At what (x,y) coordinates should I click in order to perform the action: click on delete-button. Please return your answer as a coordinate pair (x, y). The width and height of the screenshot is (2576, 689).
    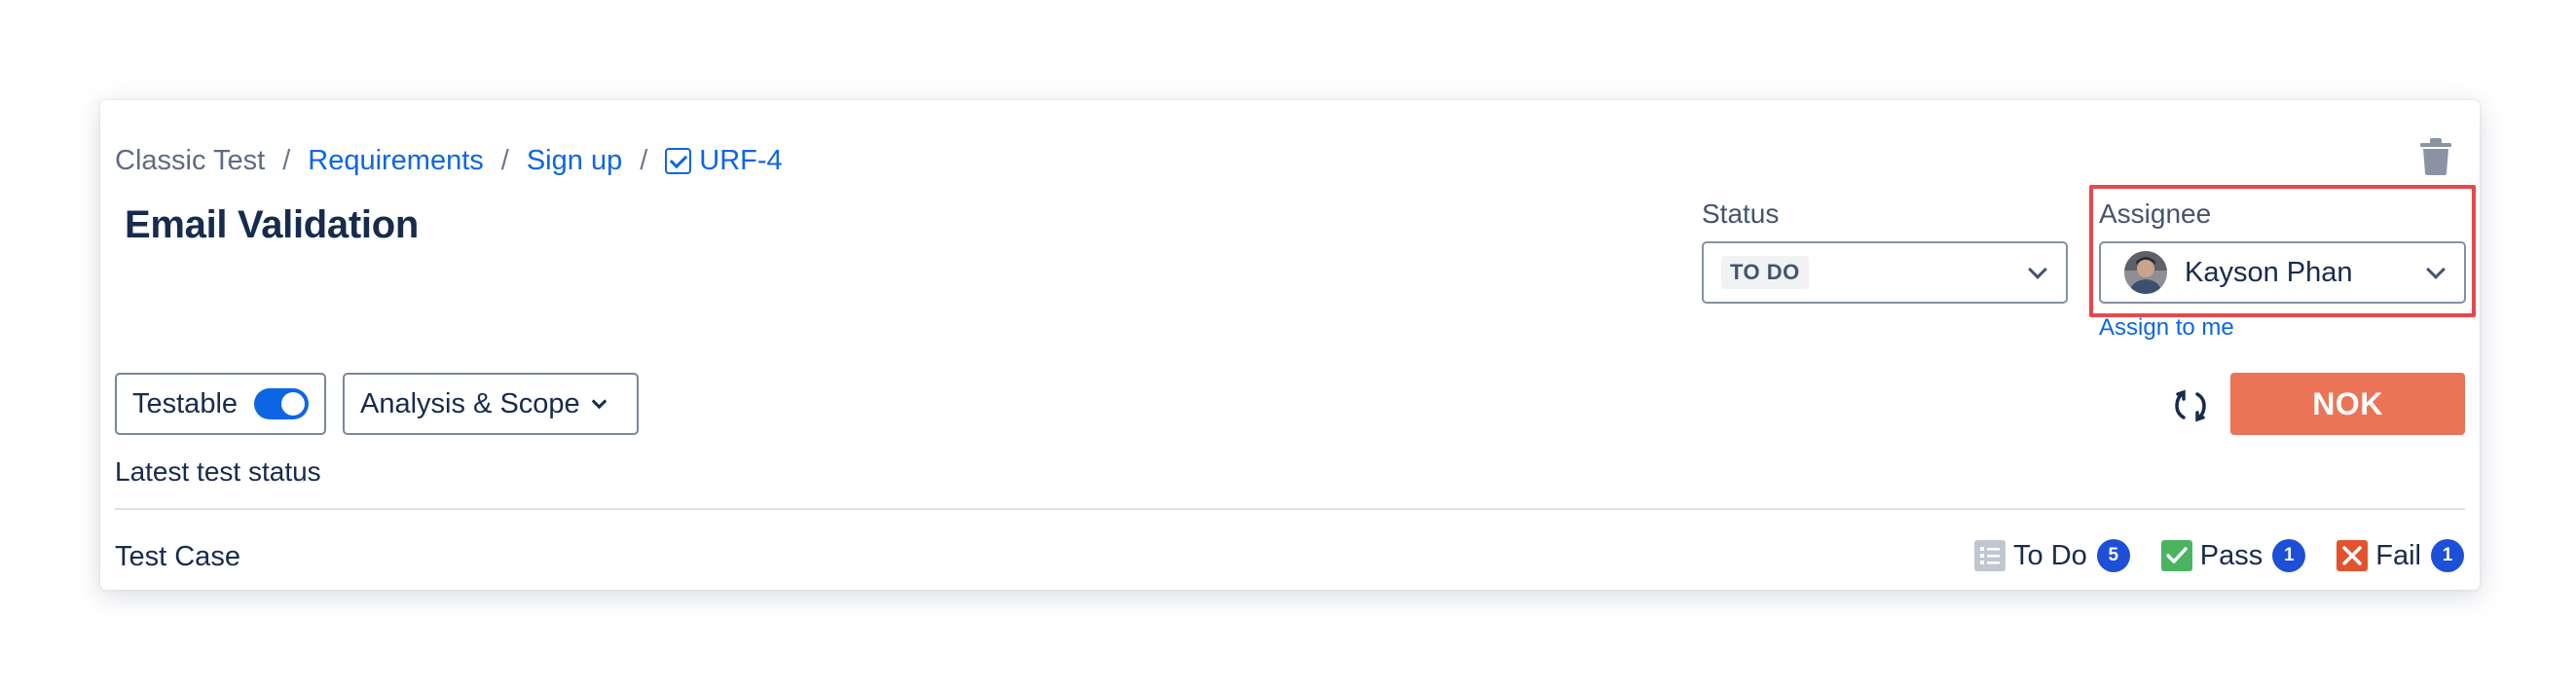
    Looking at the image, I should click on (2435, 156).